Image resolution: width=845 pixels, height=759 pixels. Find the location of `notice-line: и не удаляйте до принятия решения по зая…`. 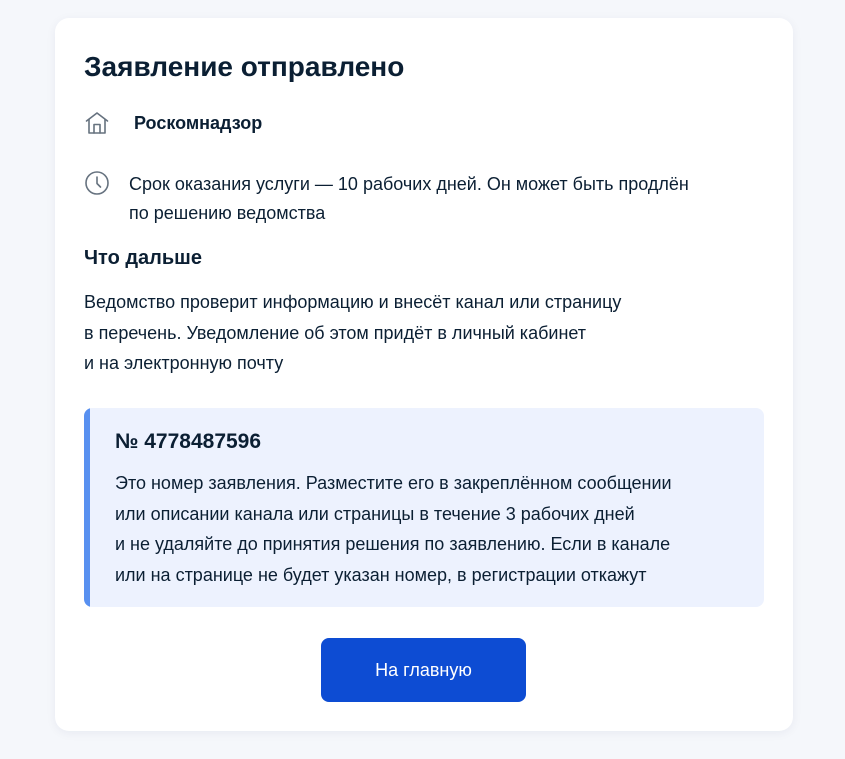

notice-line: и не удаляйте до принятия решения по зая… is located at coordinates (393, 544).